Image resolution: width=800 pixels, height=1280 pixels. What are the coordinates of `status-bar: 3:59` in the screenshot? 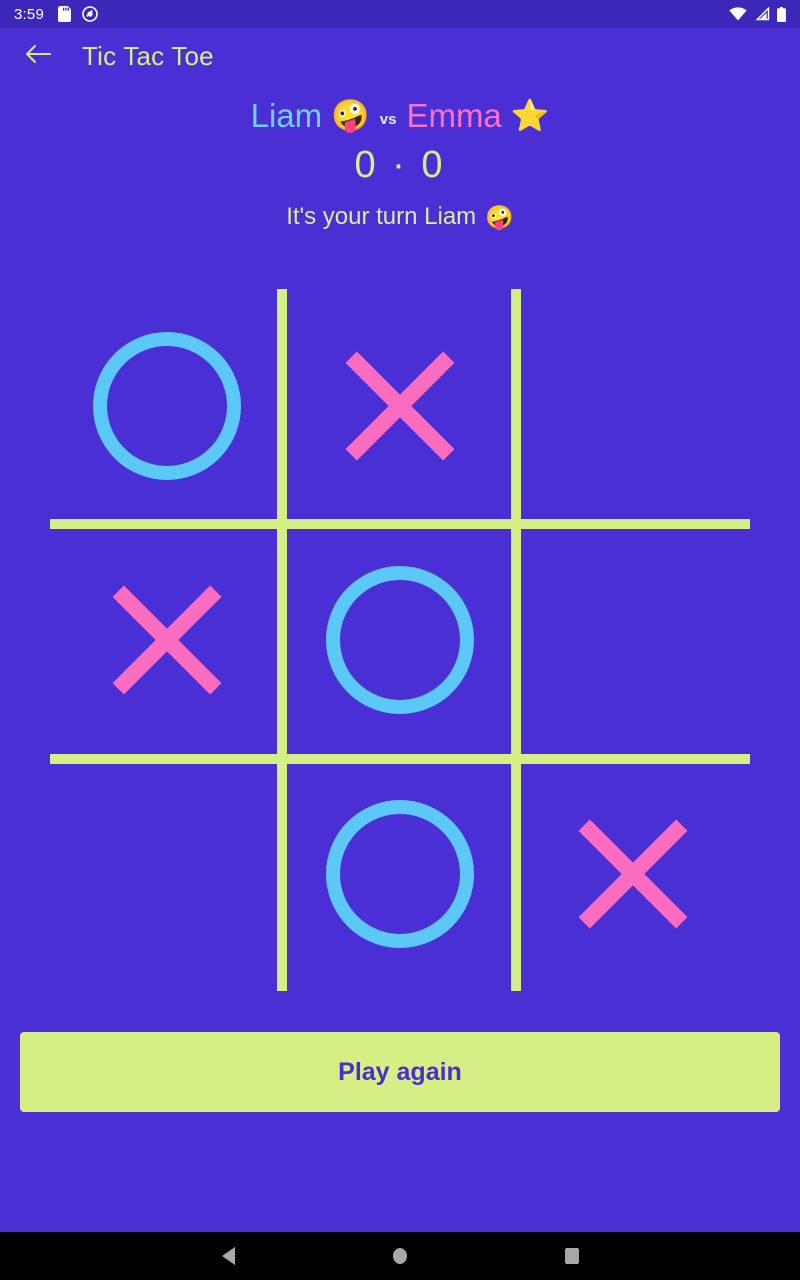 It's located at (400, 14).